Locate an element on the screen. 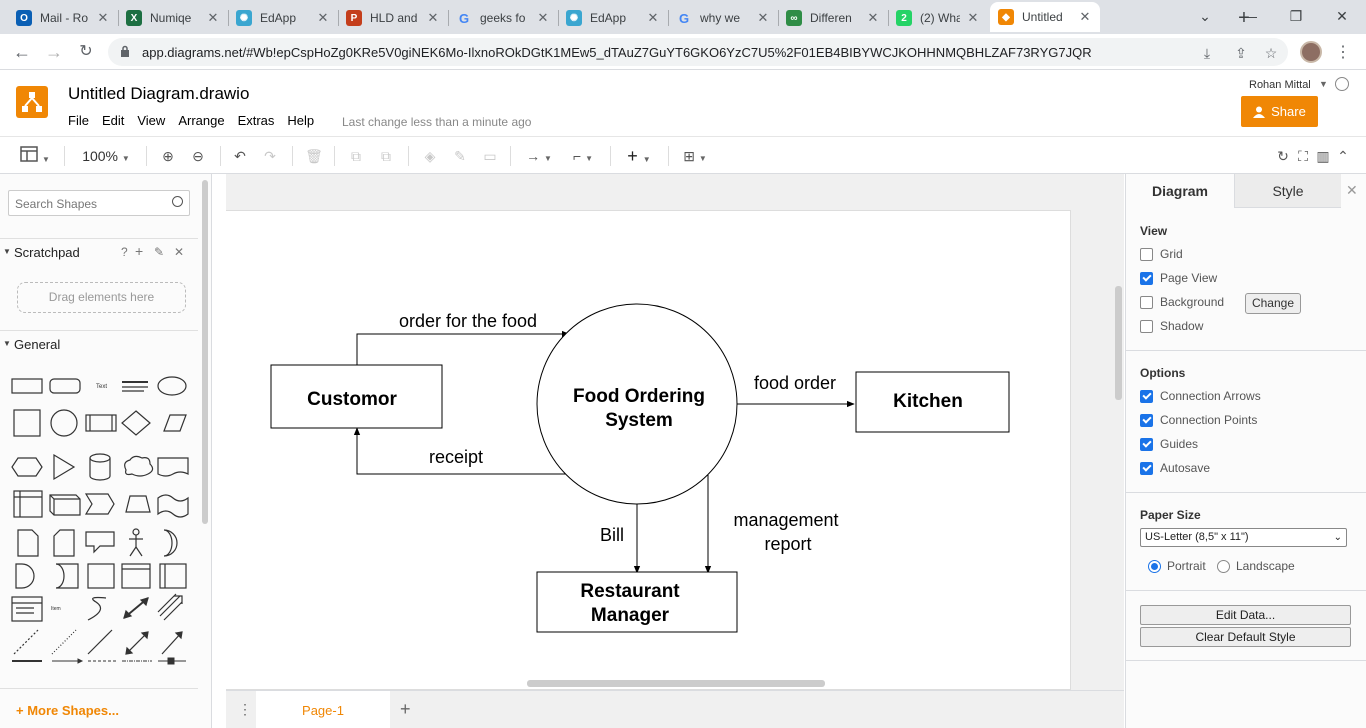  directional-connector-shape is located at coordinates (172, 643).